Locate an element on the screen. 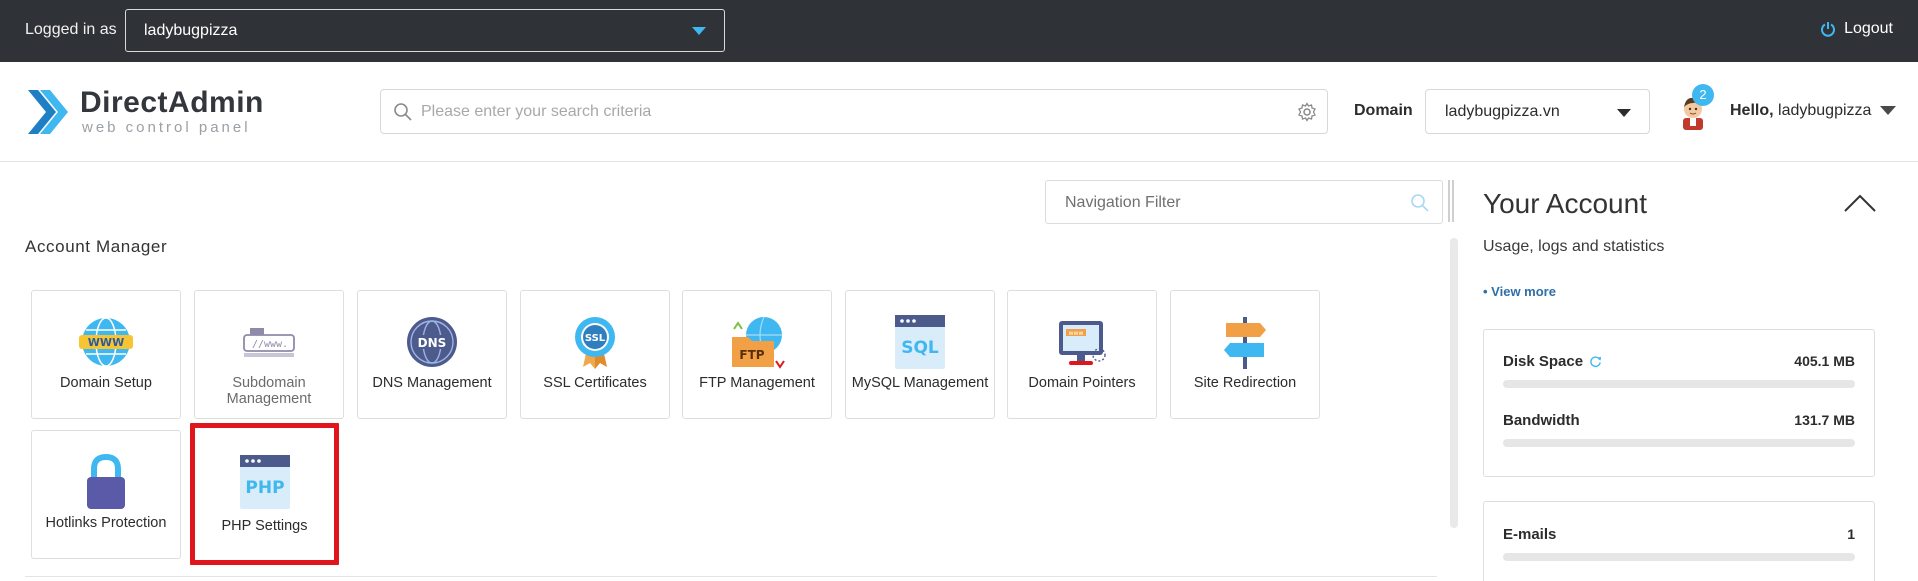 This screenshot has height=581, width=1918. gear-icon is located at coordinates (1307, 112).